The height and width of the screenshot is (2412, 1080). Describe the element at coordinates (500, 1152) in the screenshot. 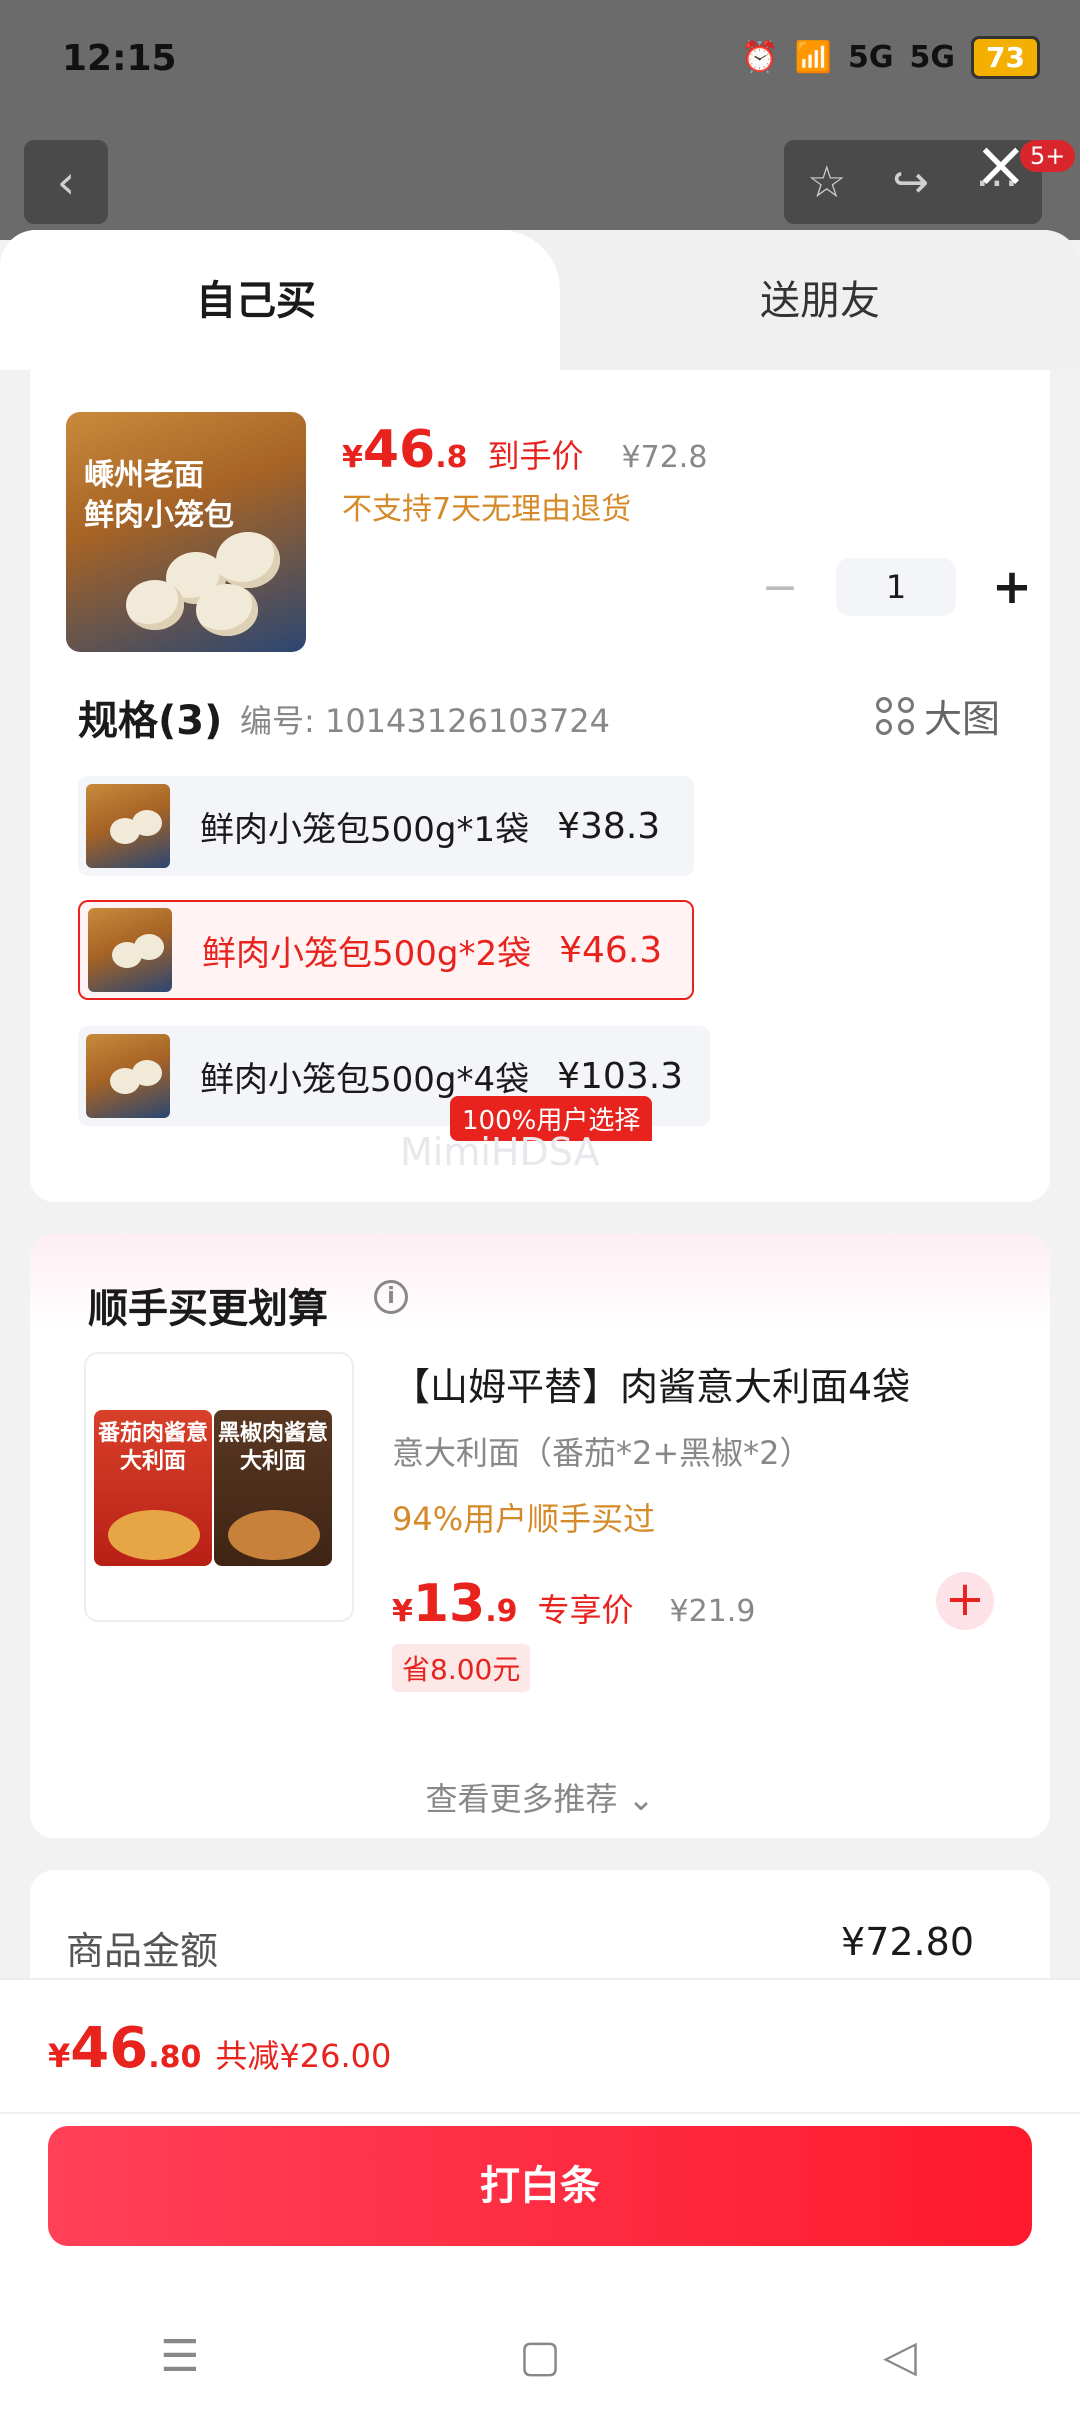

I see `watermark: MimiHDSA` at that location.